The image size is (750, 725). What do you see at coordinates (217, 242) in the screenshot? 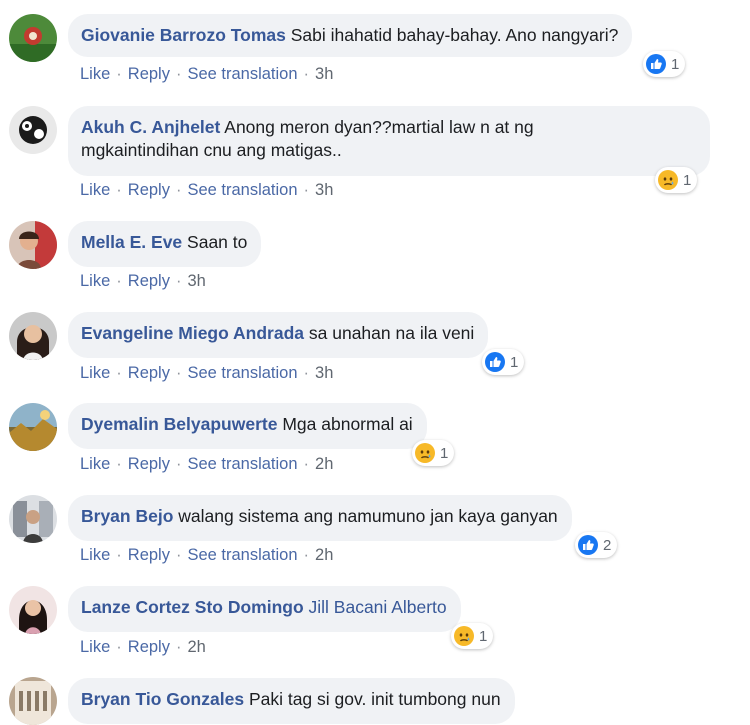
I see `comment-text: Saan to` at bounding box center [217, 242].